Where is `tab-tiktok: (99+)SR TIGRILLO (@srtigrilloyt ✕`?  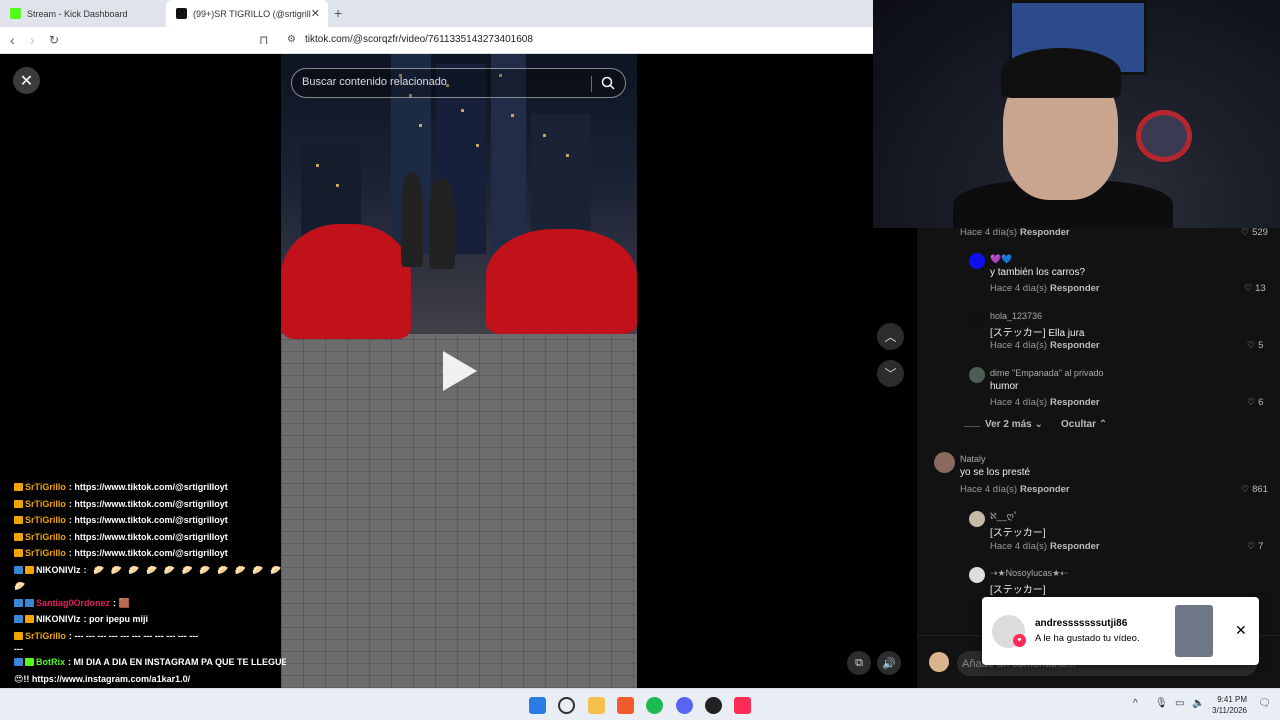
tab-tiktok: (99+)SR TIGRILLO (@srtigrilloyt ✕ is located at coordinates (247, 13).